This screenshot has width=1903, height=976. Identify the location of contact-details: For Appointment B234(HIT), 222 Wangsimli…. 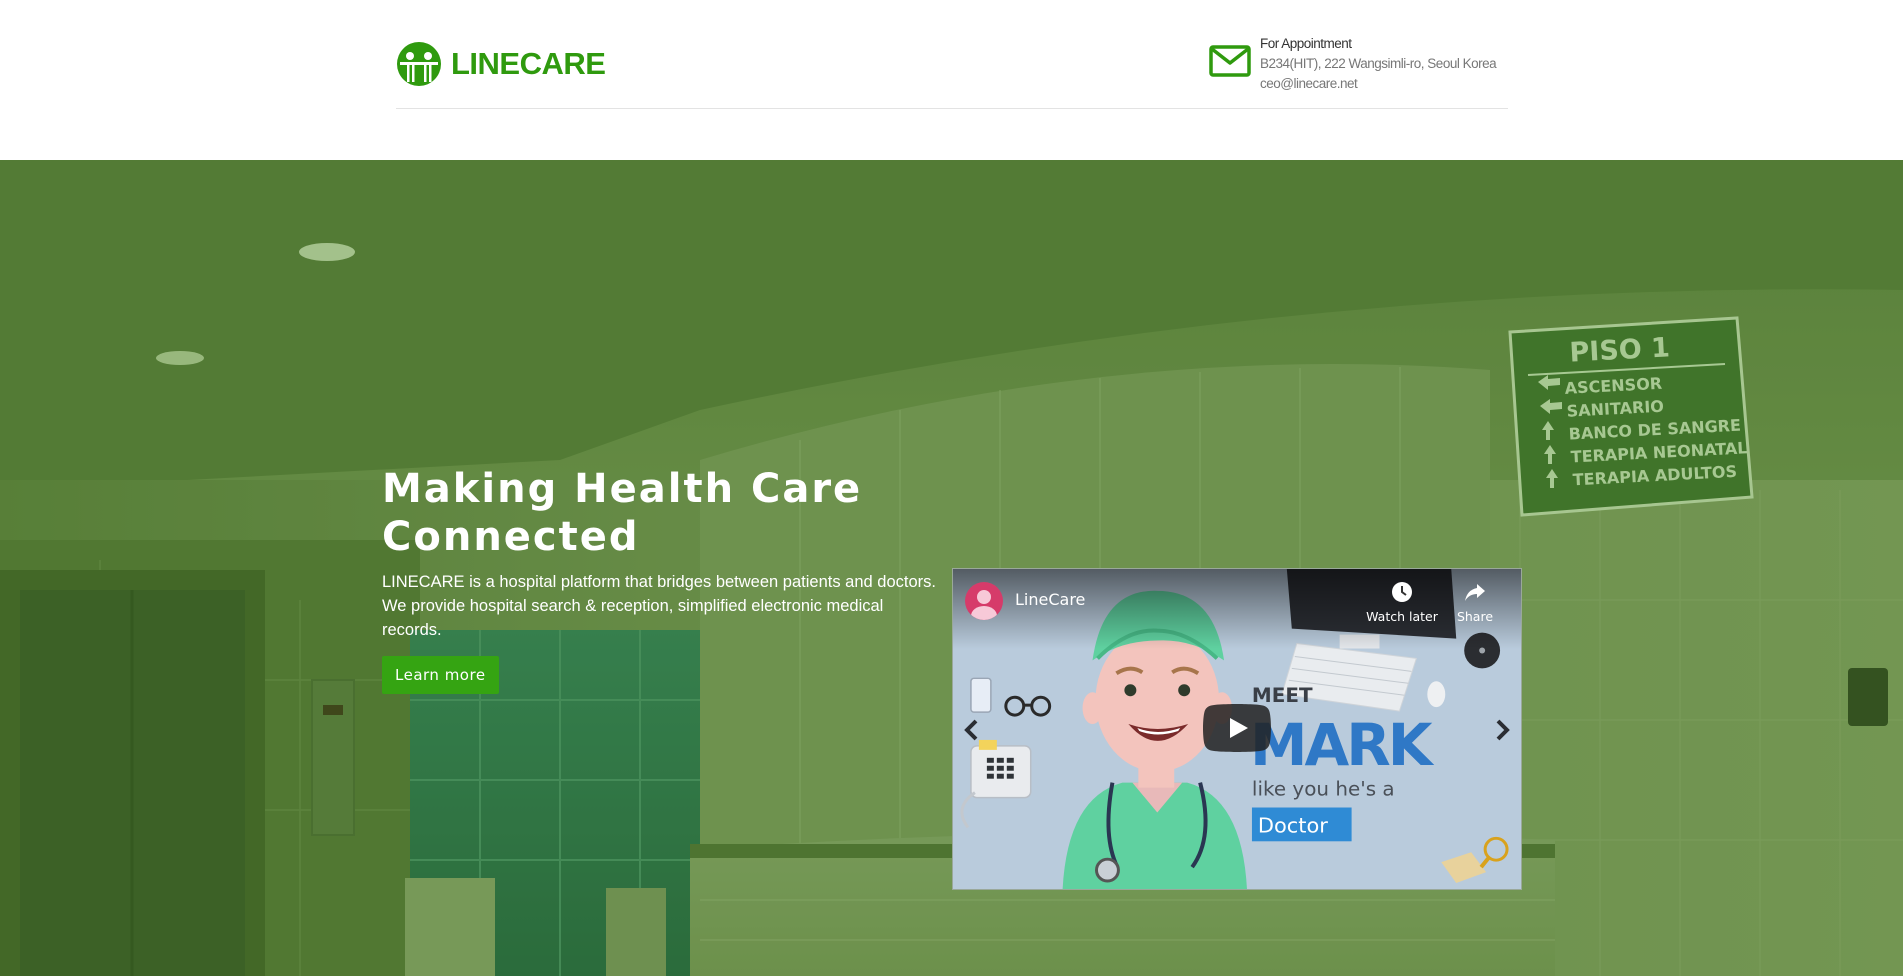
(1378, 64).